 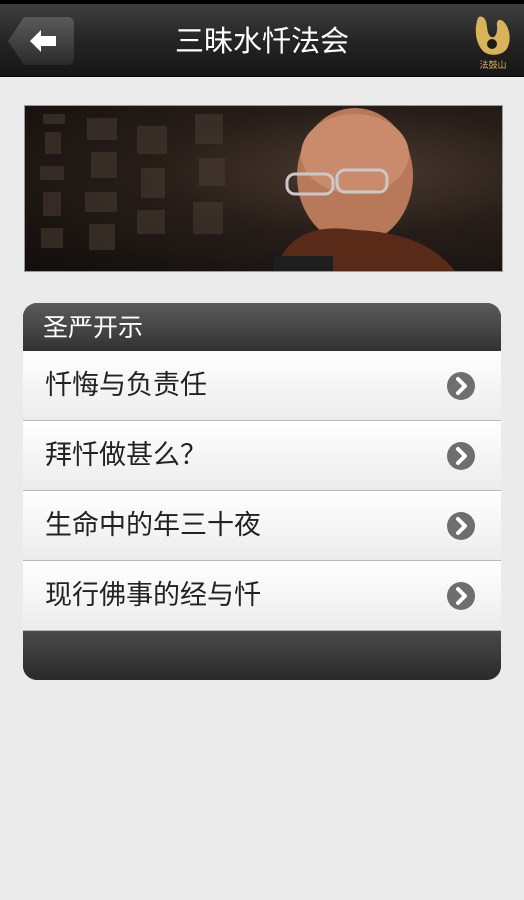 I want to click on list-item-label: 拜忏做甚么？, so click(x=126, y=455).